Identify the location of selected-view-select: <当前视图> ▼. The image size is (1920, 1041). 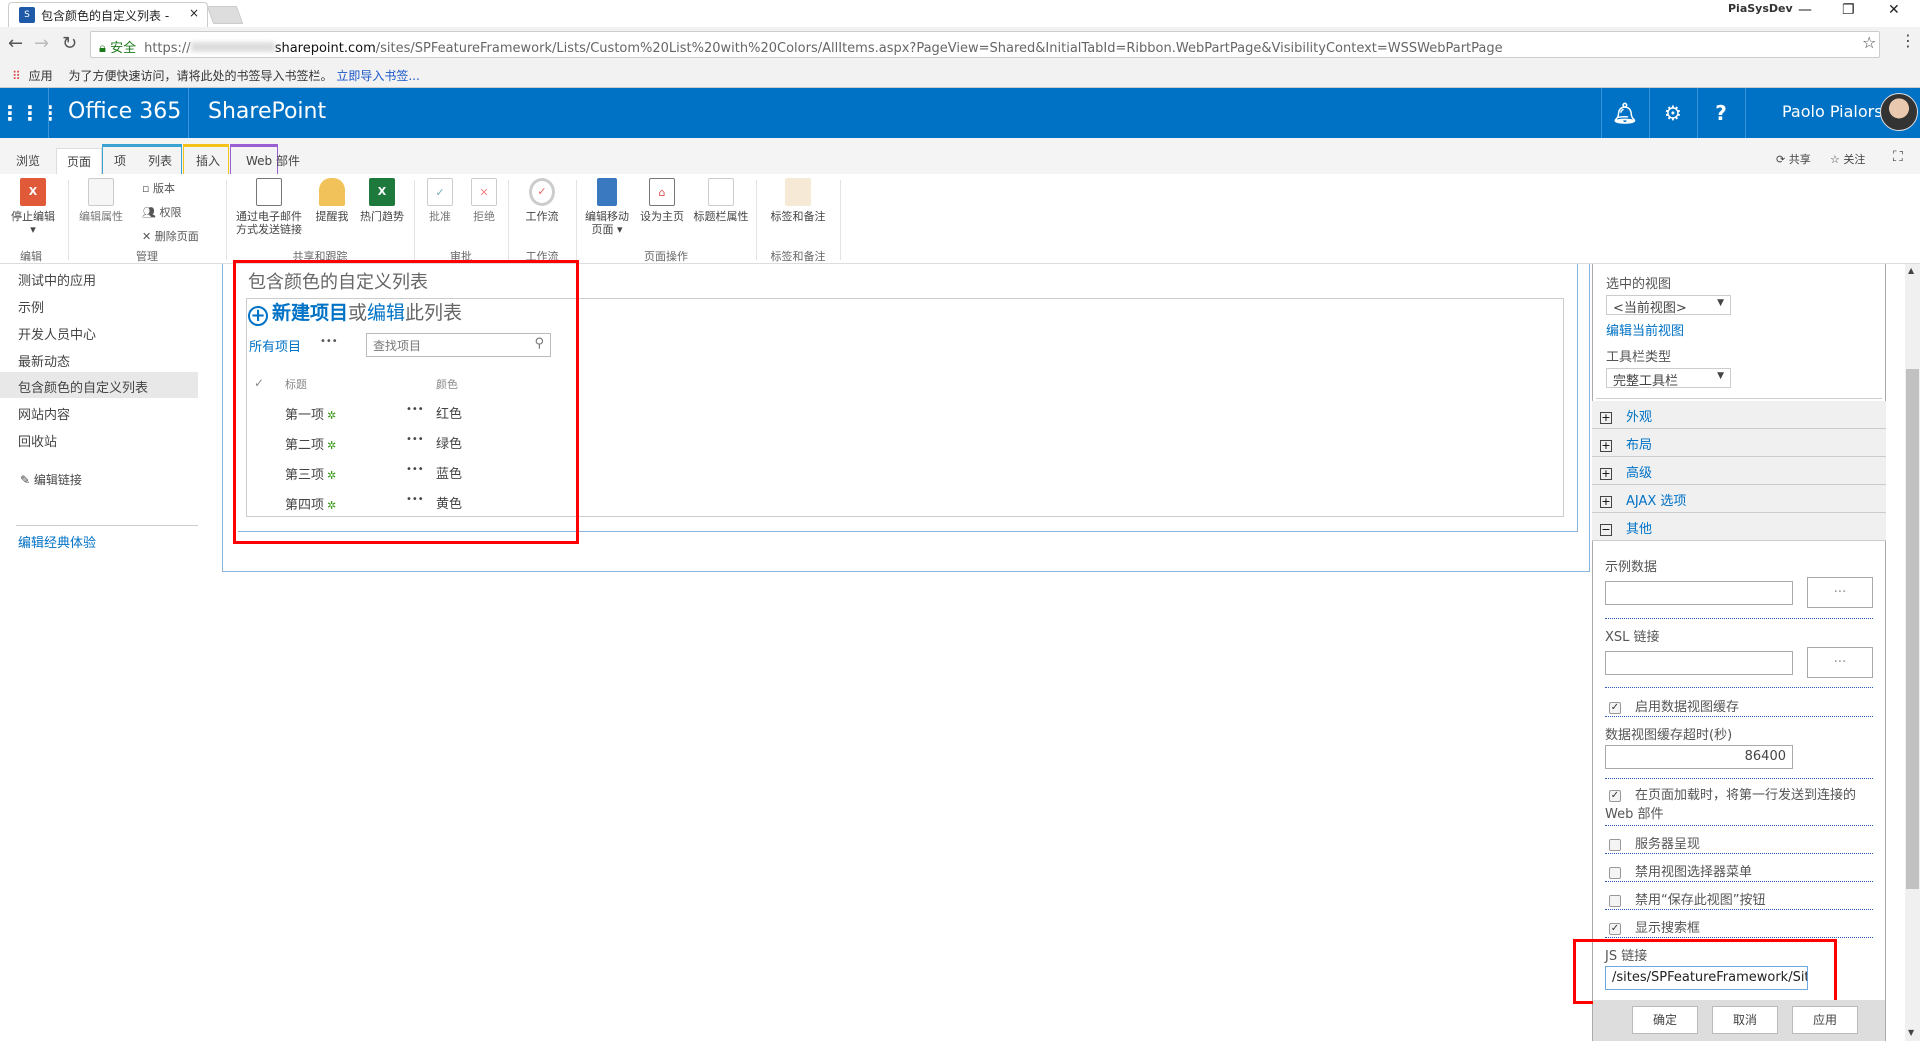
(1668, 305).